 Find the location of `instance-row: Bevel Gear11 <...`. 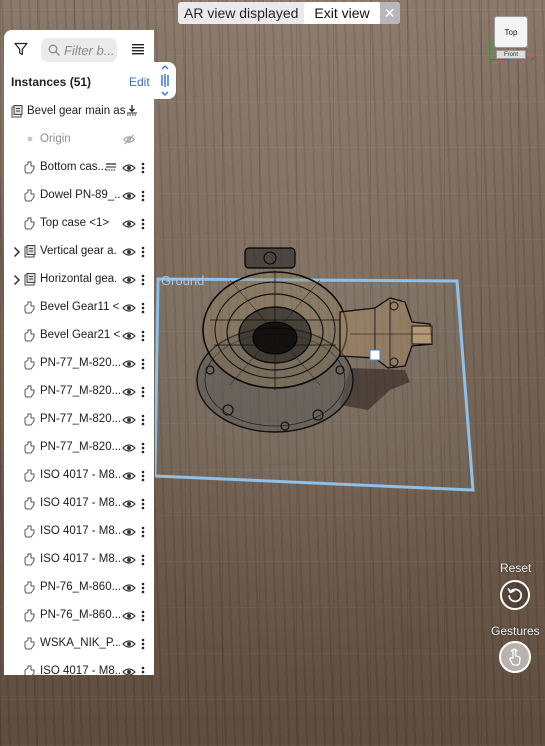

instance-row: Bevel Gear11 <... is located at coordinates (79, 308).